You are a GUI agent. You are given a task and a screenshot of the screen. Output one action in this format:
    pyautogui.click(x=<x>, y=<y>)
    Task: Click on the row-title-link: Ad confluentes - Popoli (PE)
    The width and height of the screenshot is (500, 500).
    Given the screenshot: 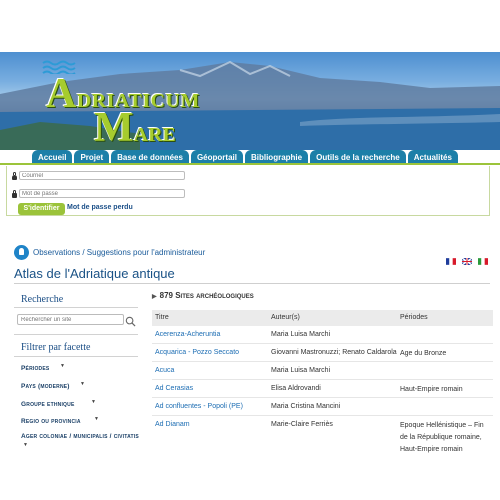 What is the action you would take?
    pyautogui.click(x=199, y=406)
    